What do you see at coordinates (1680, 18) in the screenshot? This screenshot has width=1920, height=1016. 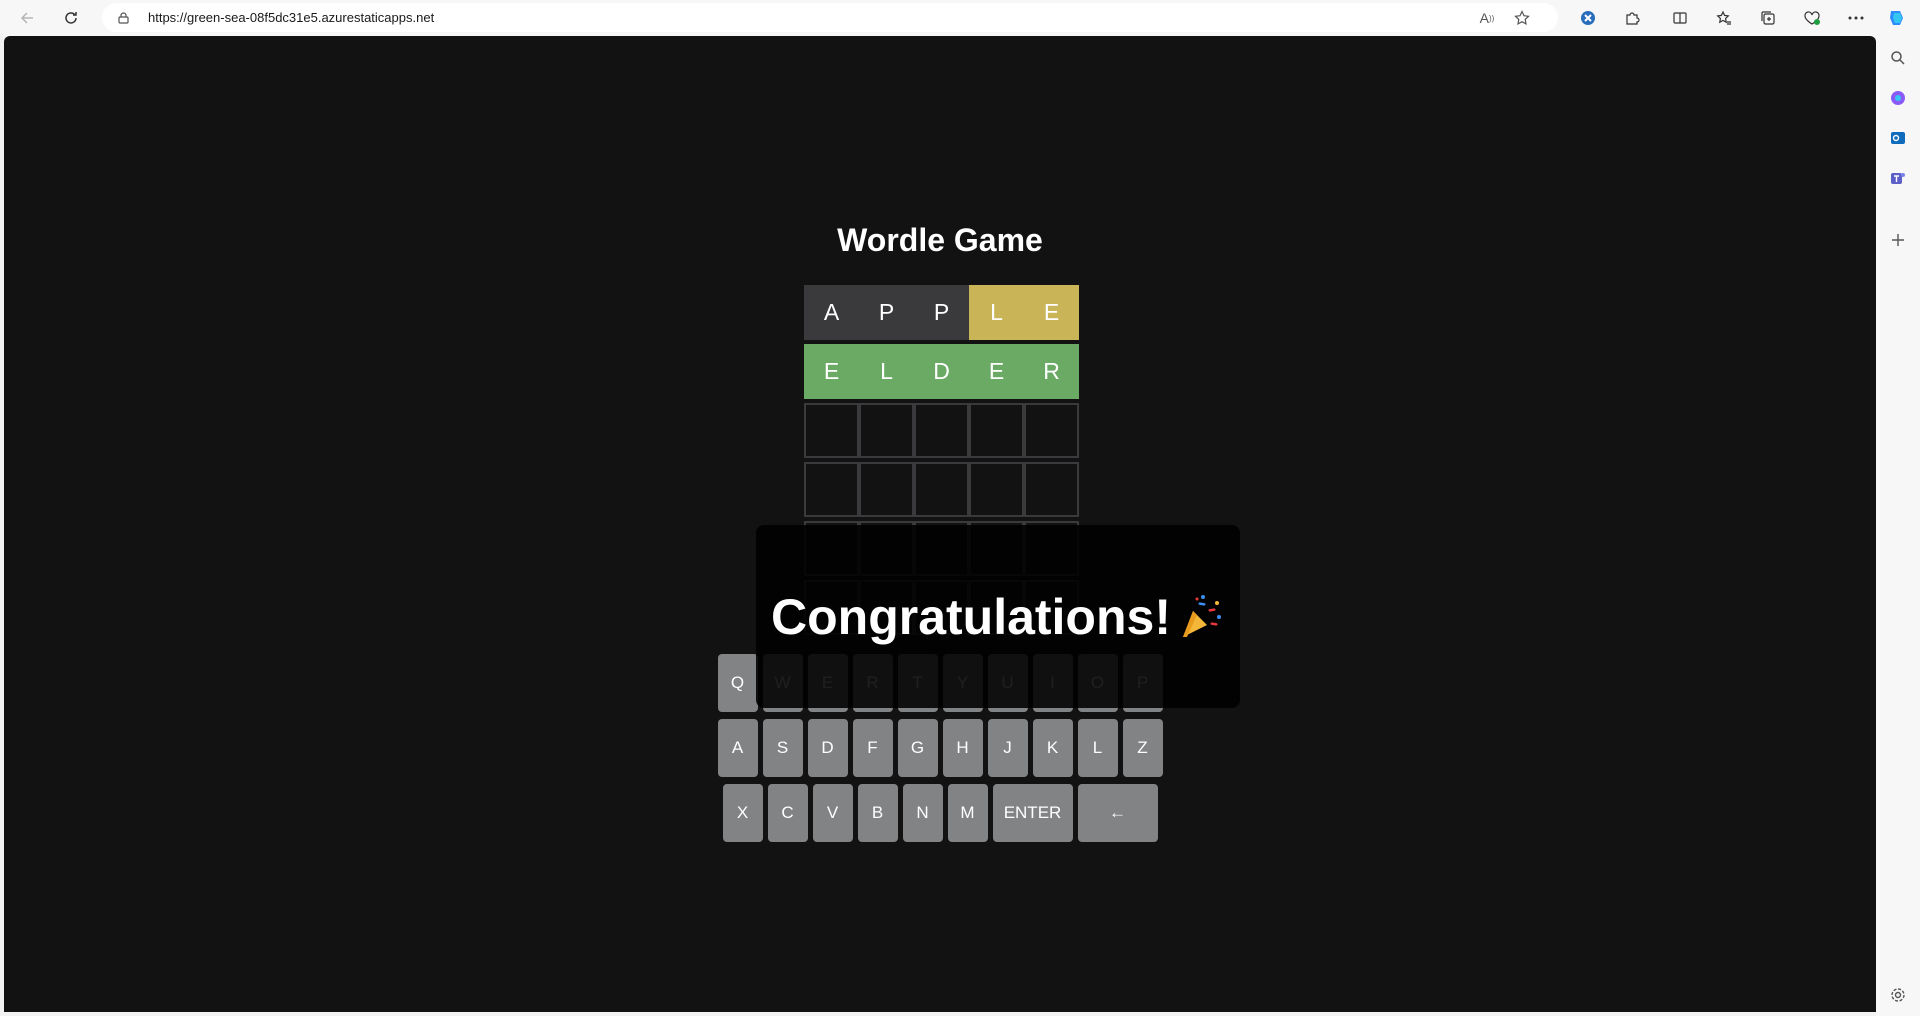 I see `split-screen-icon` at bounding box center [1680, 18].